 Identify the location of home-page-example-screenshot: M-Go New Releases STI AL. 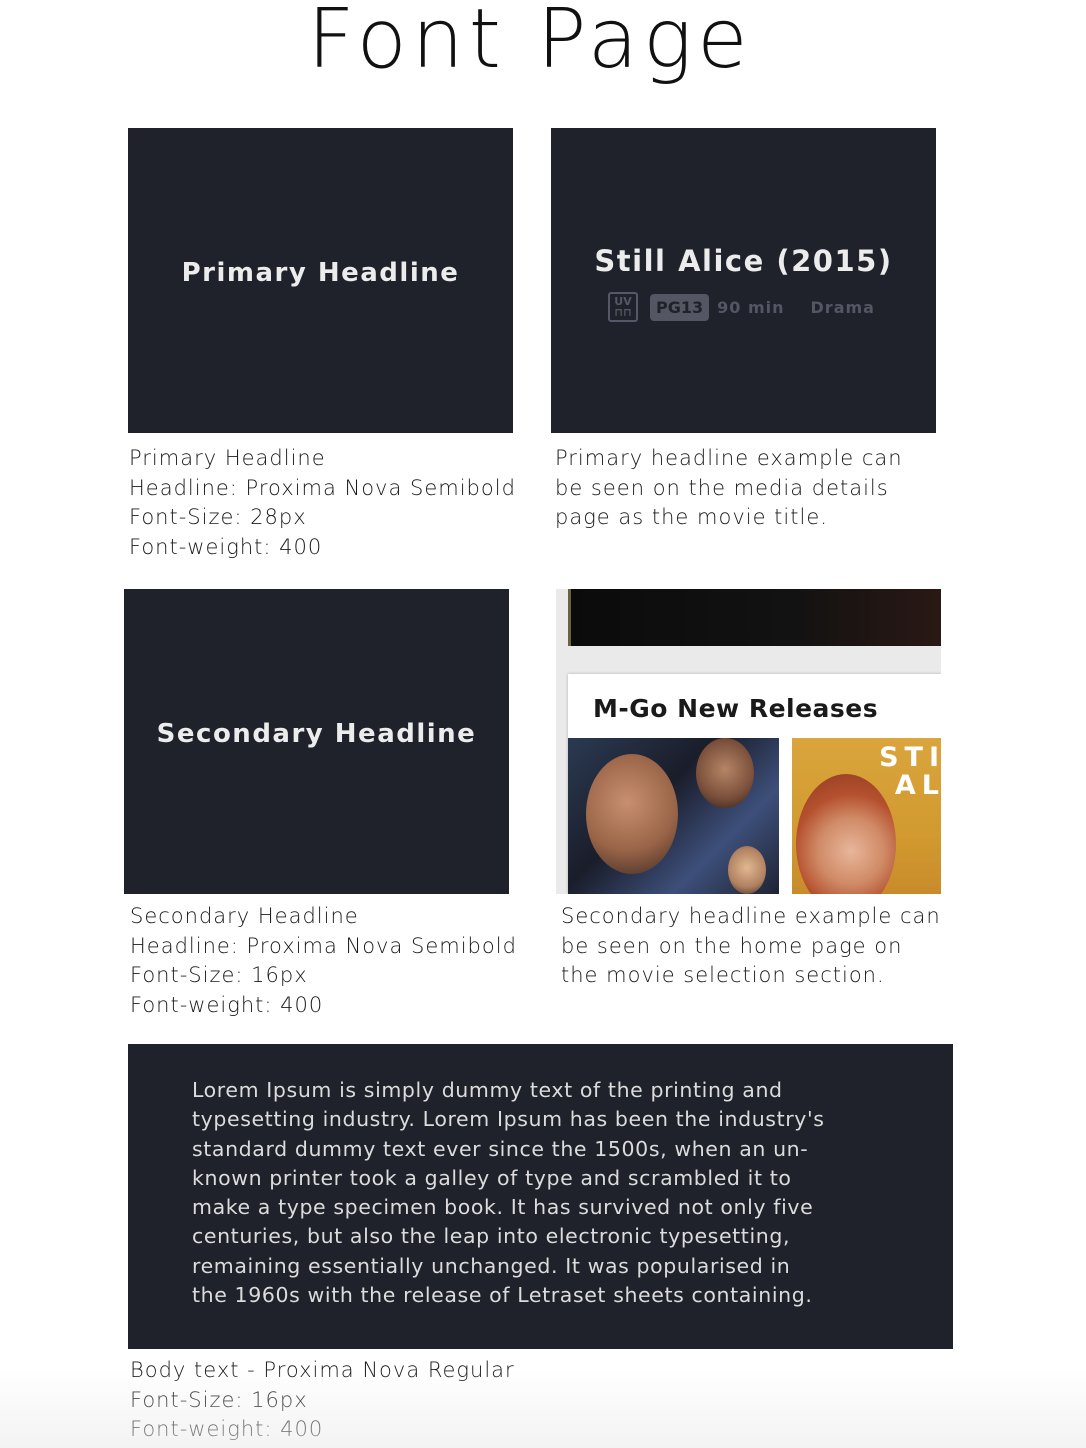
(748, 741).